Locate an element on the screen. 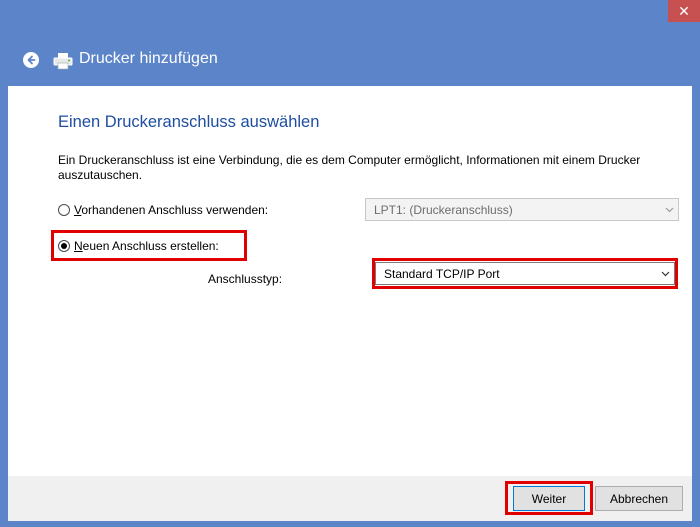 Image resolution: width=700 pixels, height=527 pixels. existing-port-value: LPT1: (Druckeranschluss) is located at coordinates (443, 209).